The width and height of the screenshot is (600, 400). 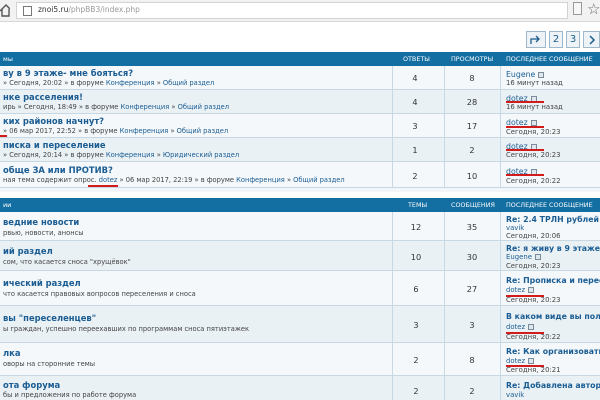 I want to click on topic-title: ву в 9 этаже- мне бояться?, so click(x=68, y=73).